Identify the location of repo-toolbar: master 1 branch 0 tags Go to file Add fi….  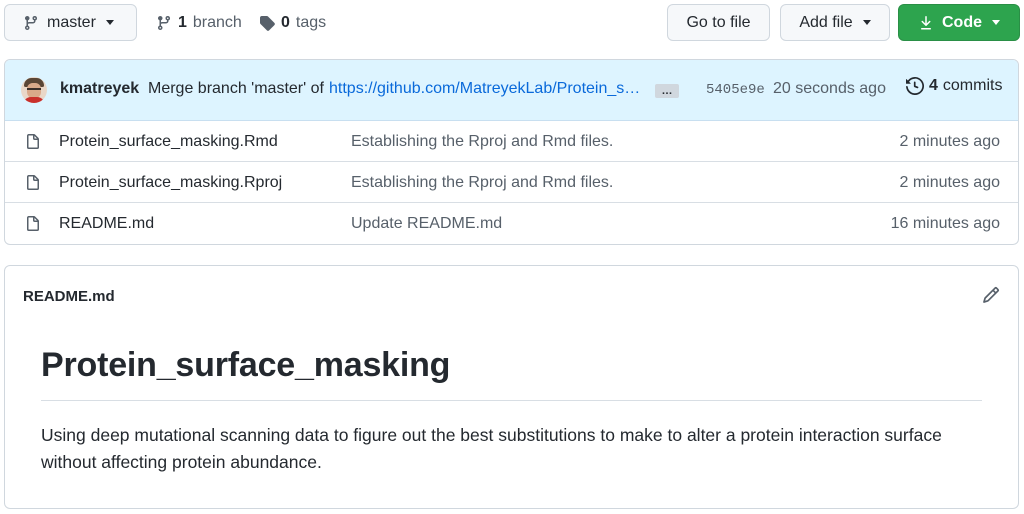
(512, 23).